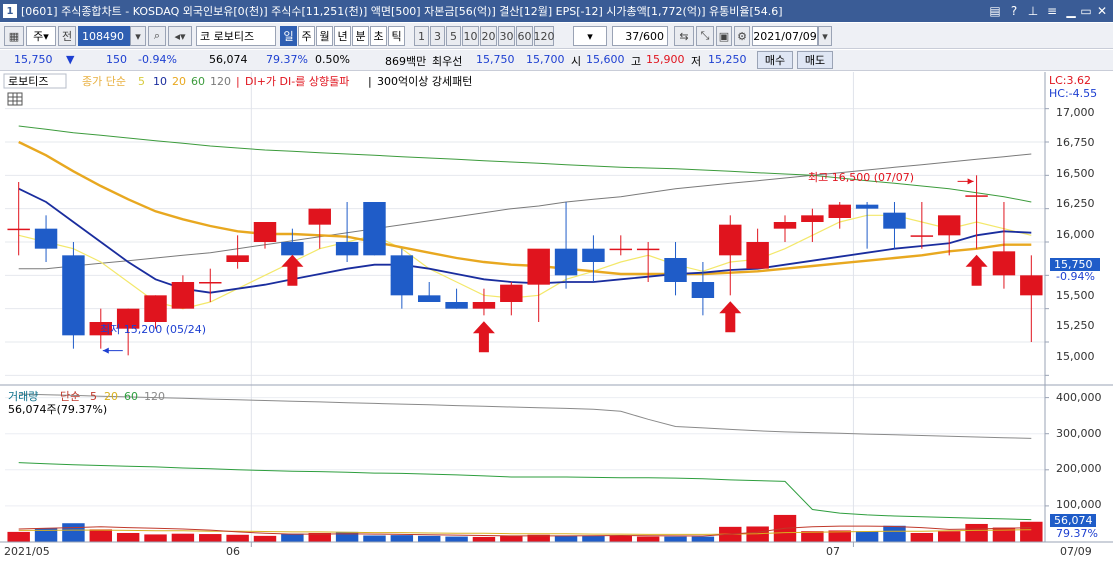 This screenshot has height=566, width=1113. I want to click on sound-icon: ◂▾, so click(180, 36).